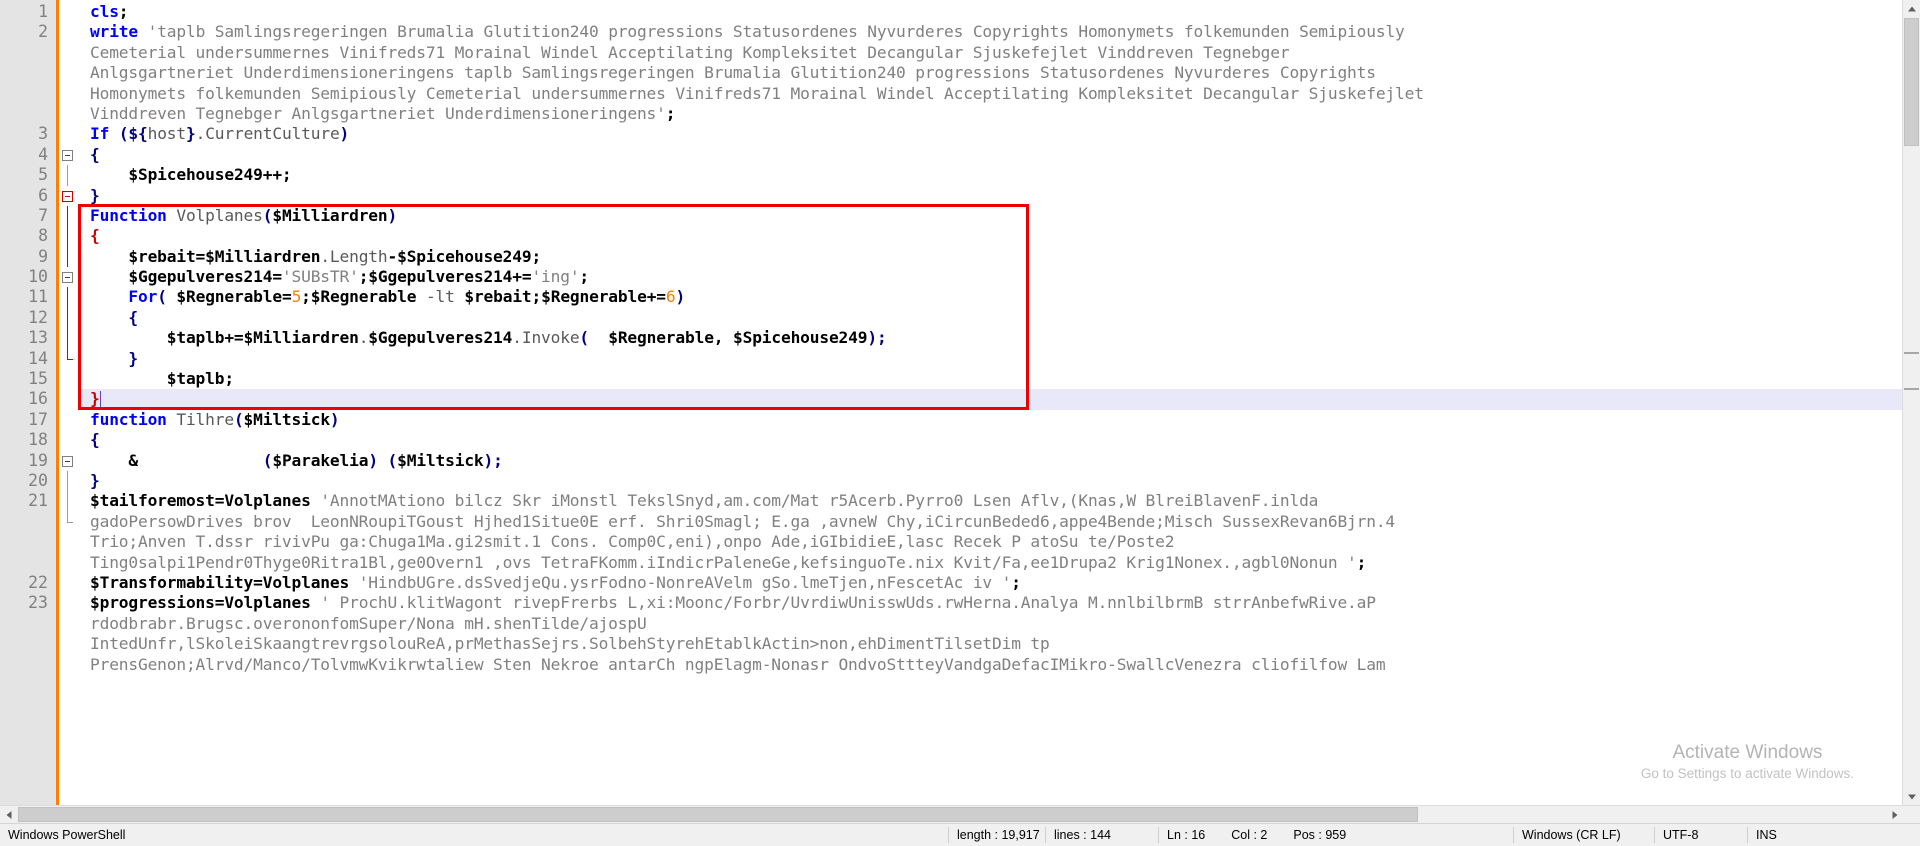  What do you see at coordinates (1894, 814) in the screenshot?
I see `scroll-right-arrow-icon` at bounding box center [1894, 814].